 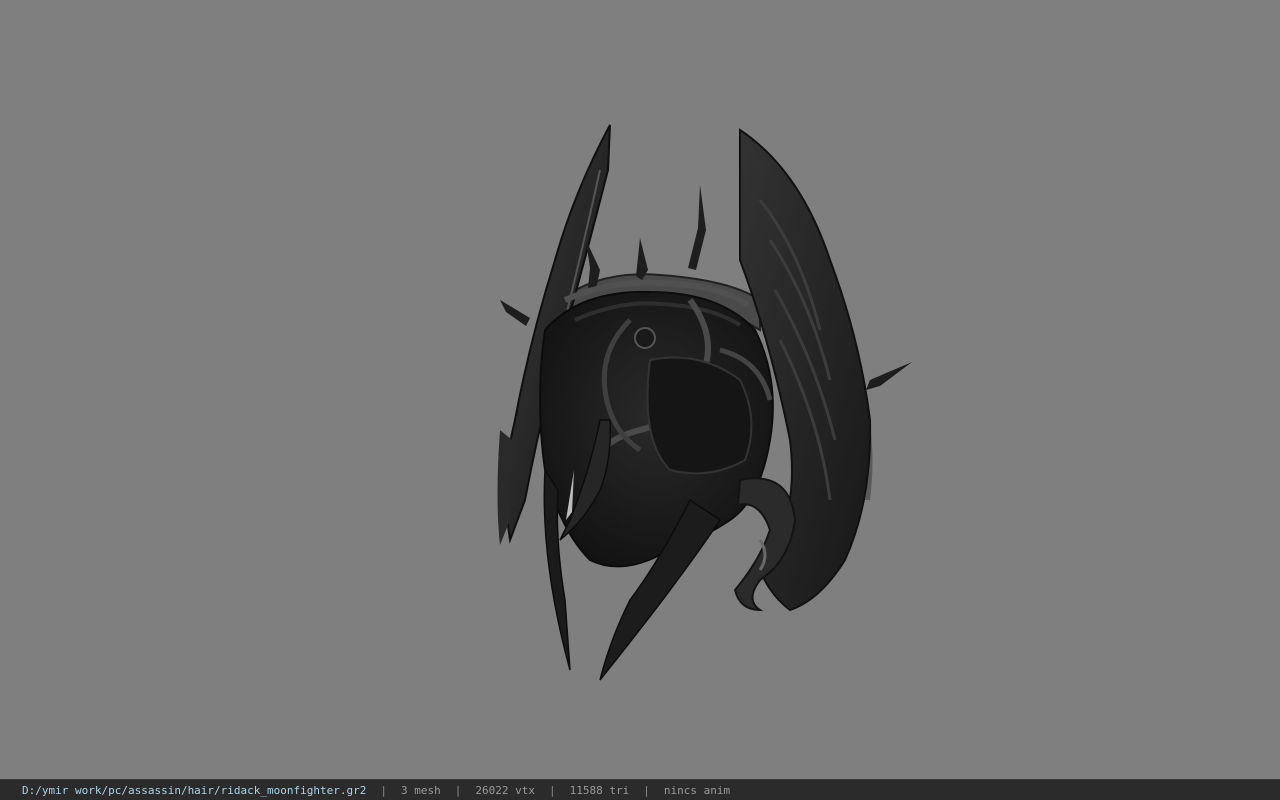 I want to click on animation-status-label: nincs anim, so click(x=697, y=790).